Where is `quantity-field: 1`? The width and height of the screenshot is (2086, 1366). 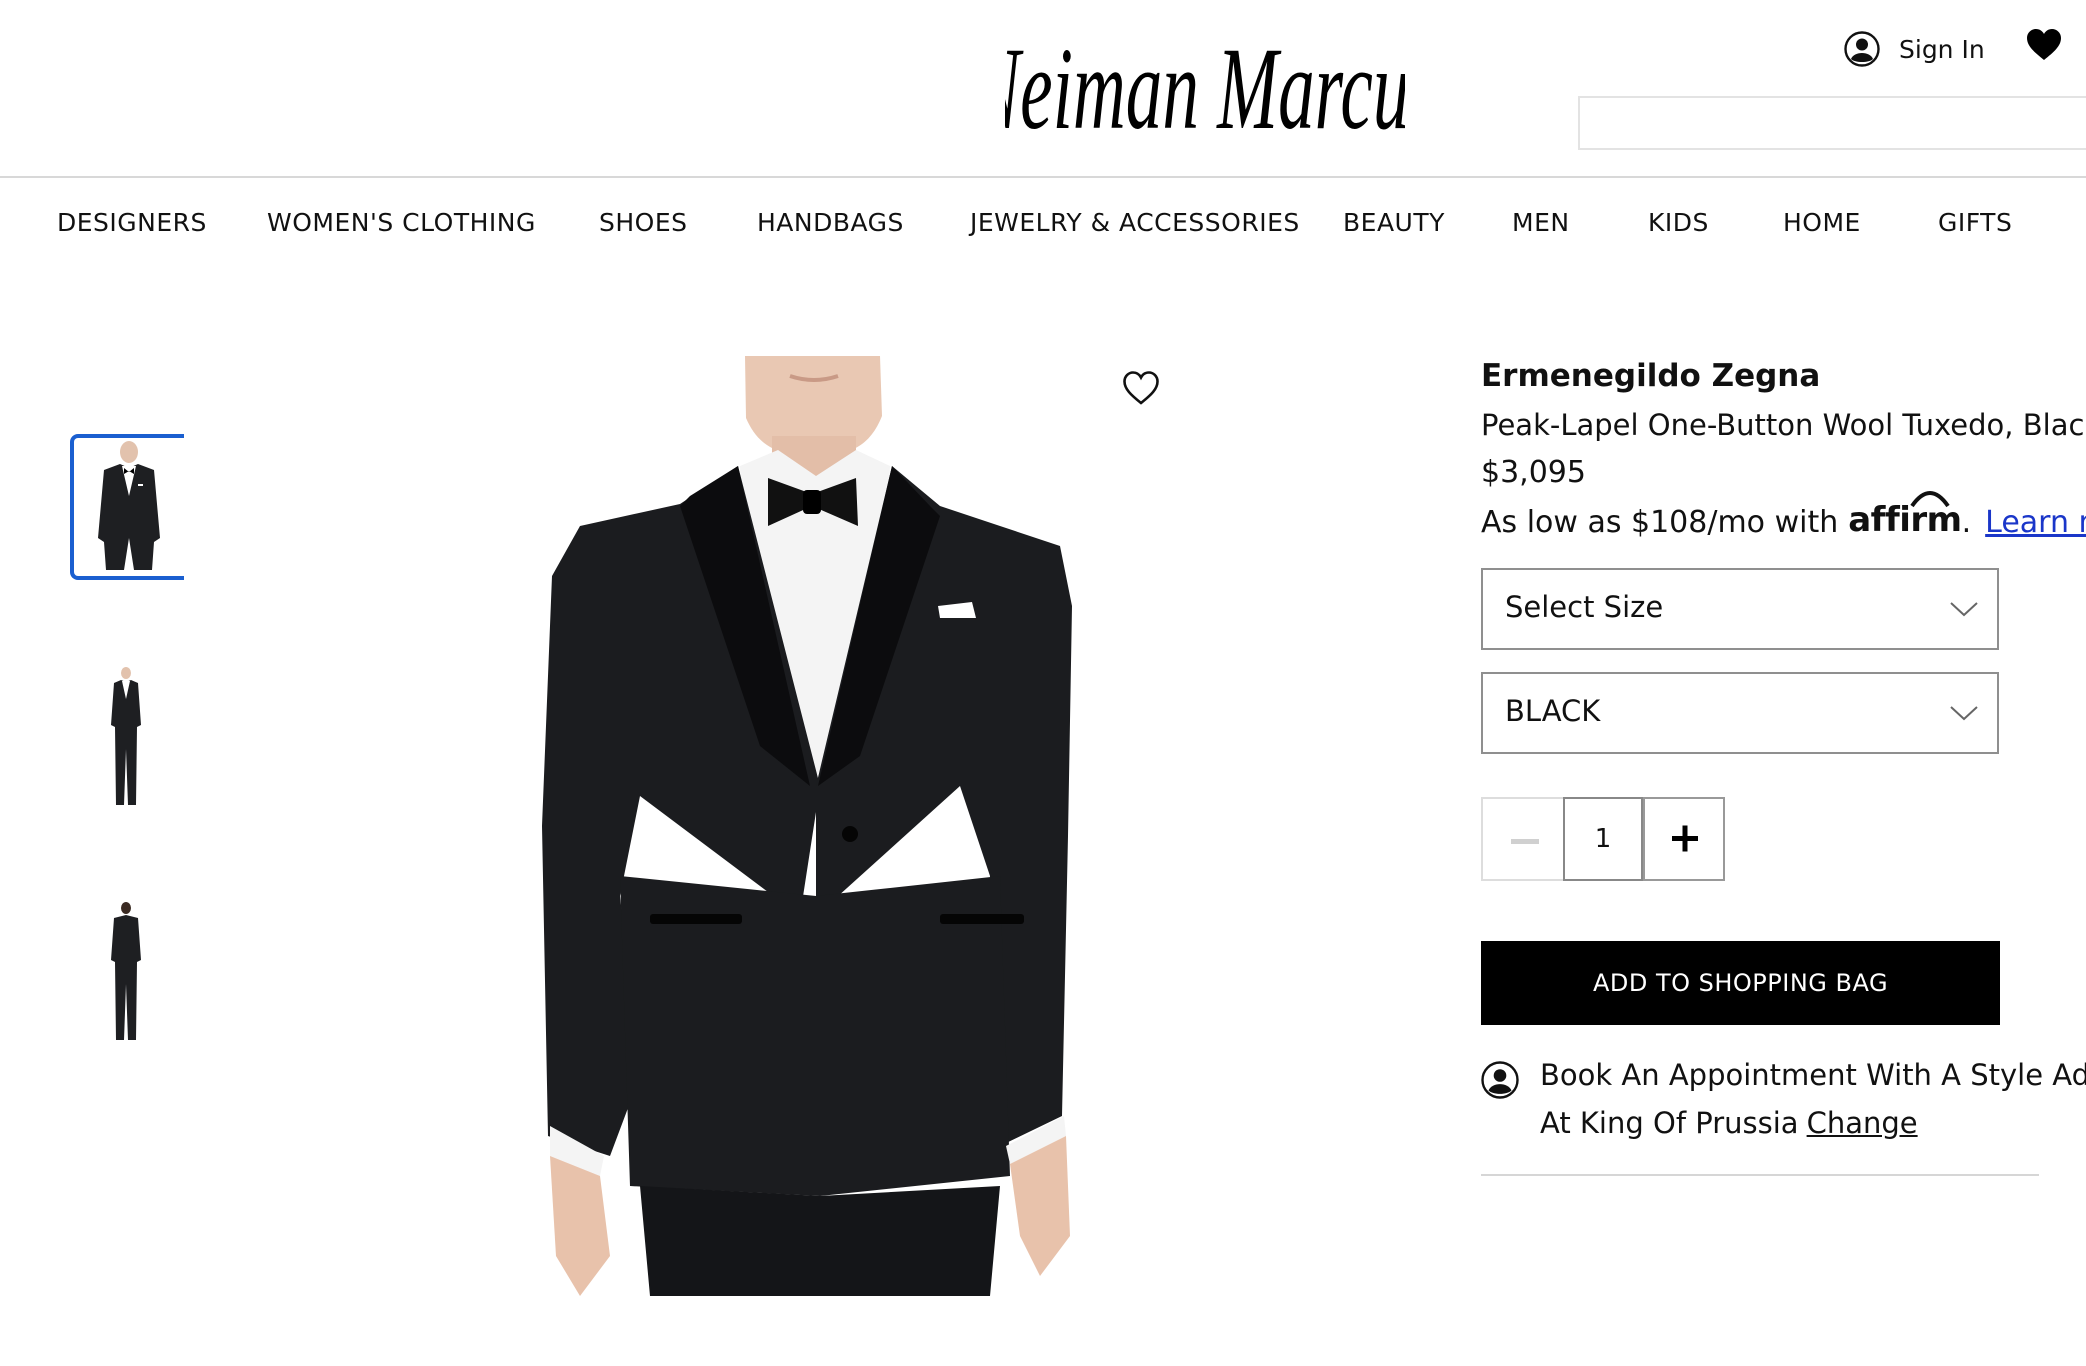 quantity-field: 1 is located at coordinates (1603, 839).